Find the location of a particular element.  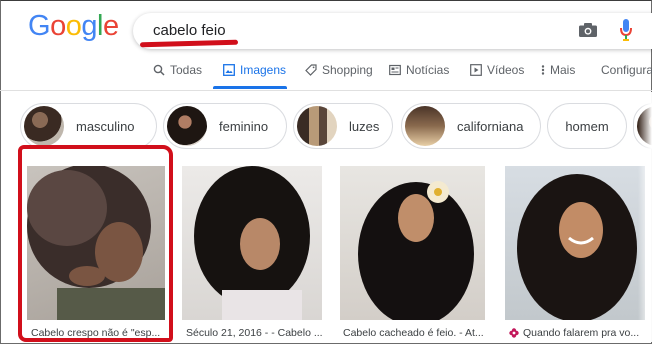

tab-shopping: Shopping is located at coordinates (339, 70).